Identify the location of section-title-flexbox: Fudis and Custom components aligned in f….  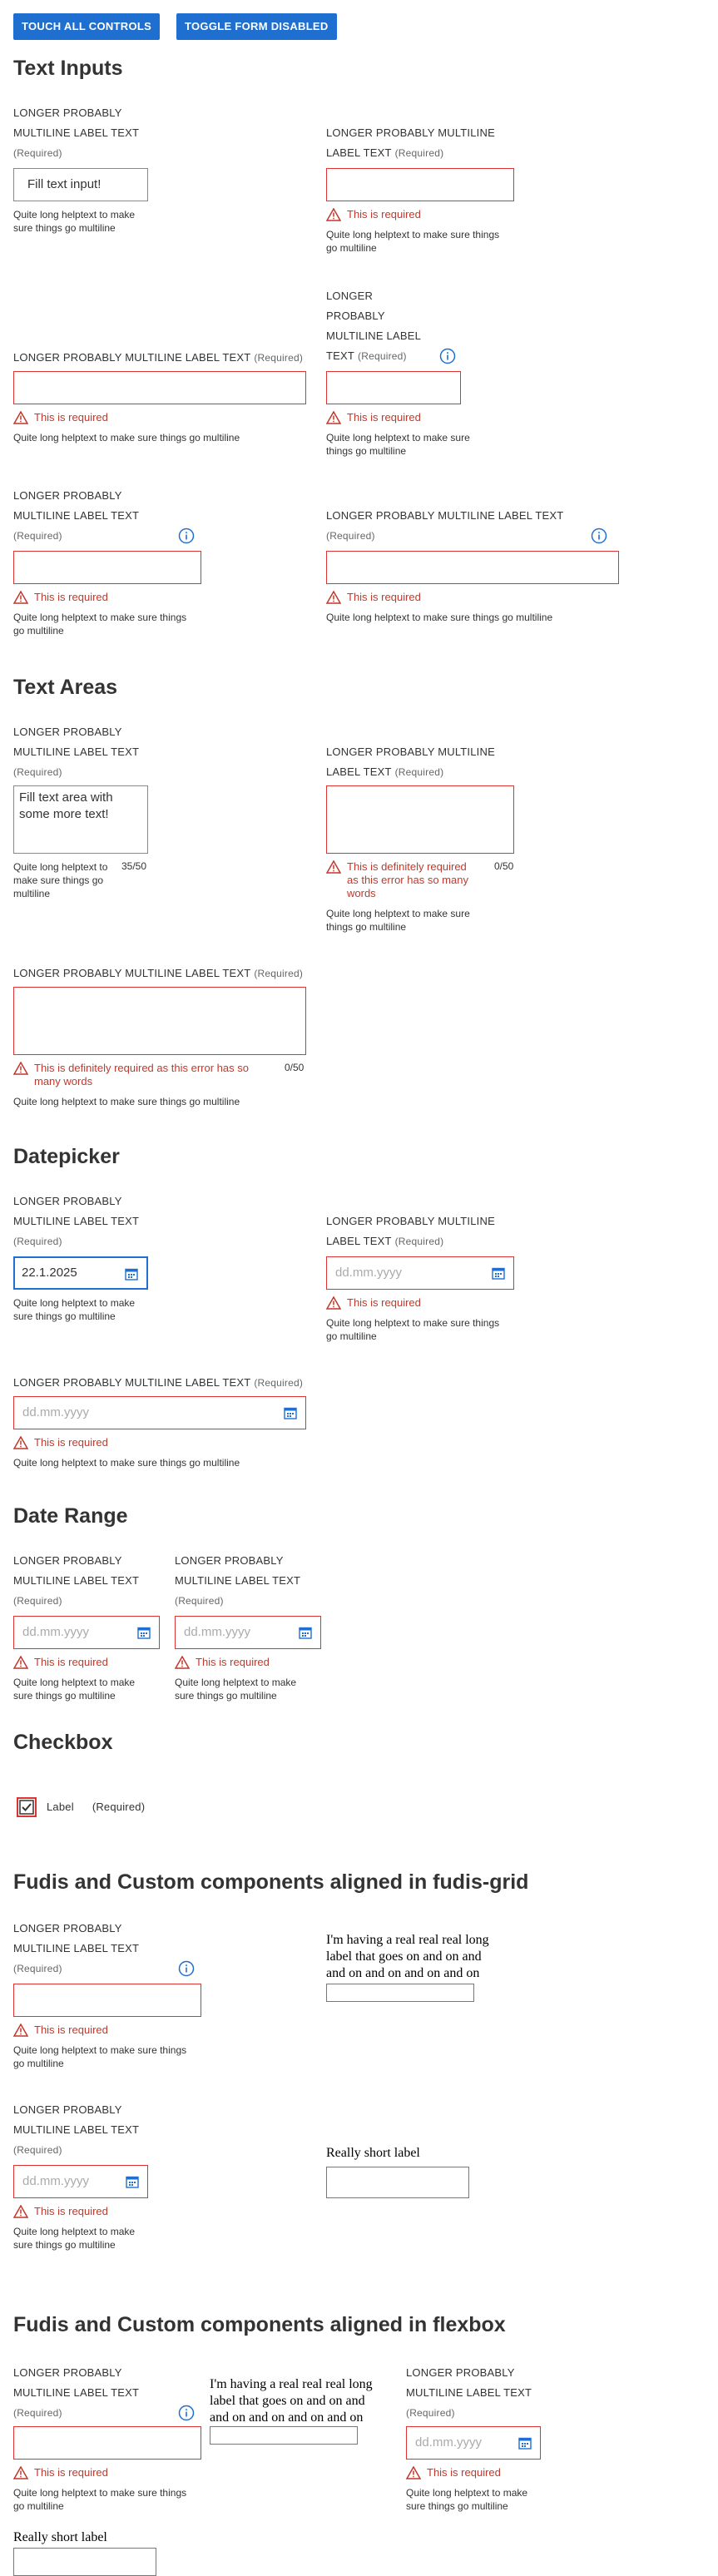
(259, 2325).